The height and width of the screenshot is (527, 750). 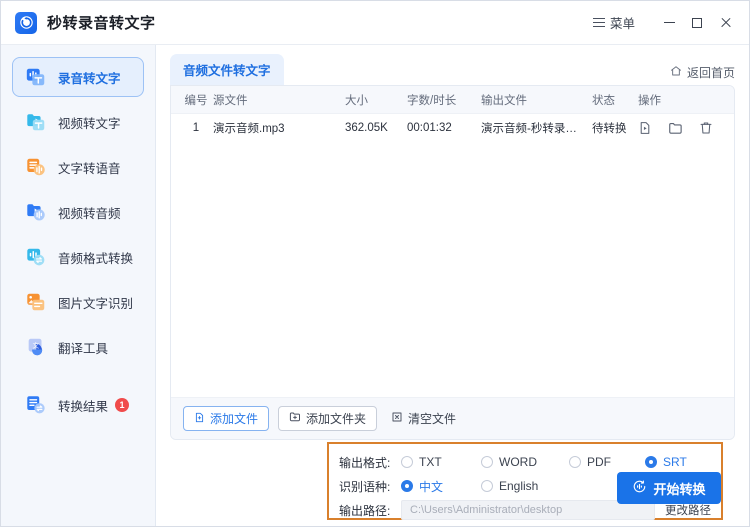 I want to click on sidebar-item-text-to-speech: 文字转语音, so click(x=78, y=167).